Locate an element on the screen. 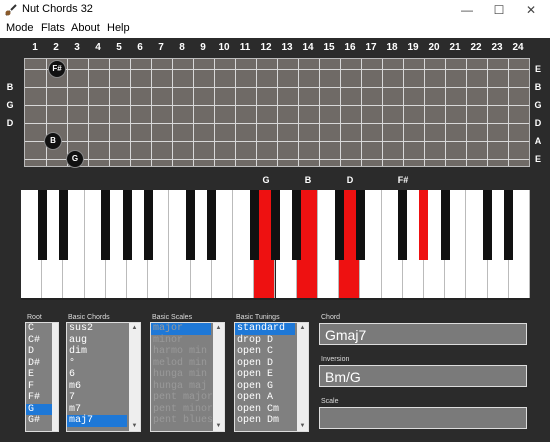  fret-number: 6 is located at coordinates (140, 47).